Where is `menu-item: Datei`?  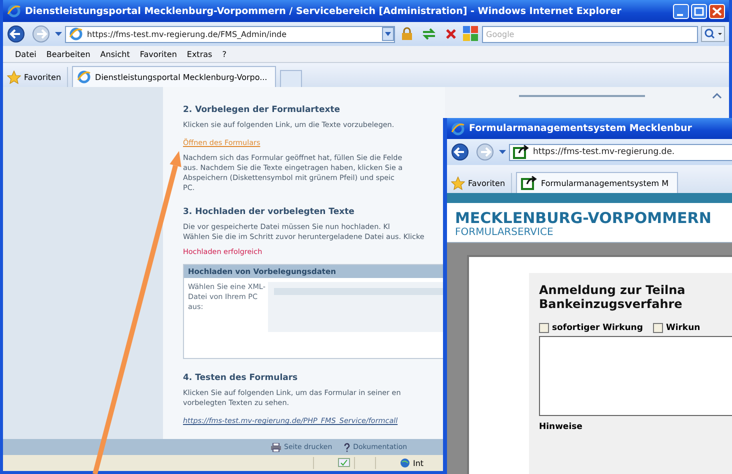
menu-item: Datei is located at coordinates (25, 54).